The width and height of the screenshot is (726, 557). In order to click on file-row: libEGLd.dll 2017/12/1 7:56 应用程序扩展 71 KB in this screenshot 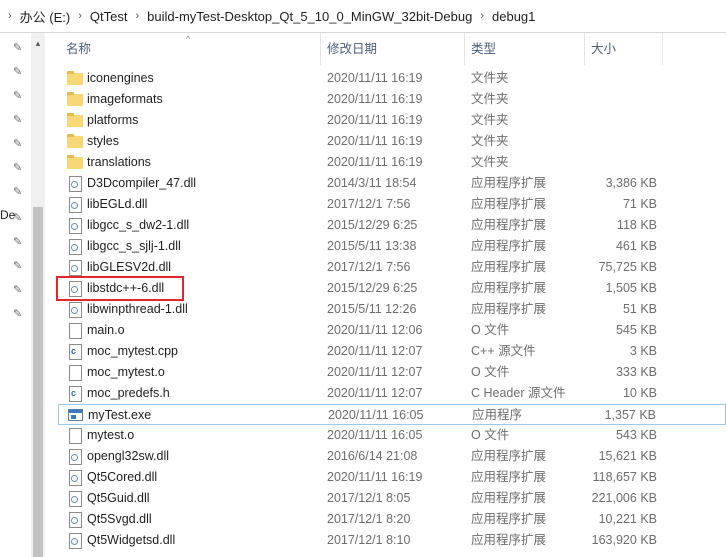, I will do `click(392, 204)`.